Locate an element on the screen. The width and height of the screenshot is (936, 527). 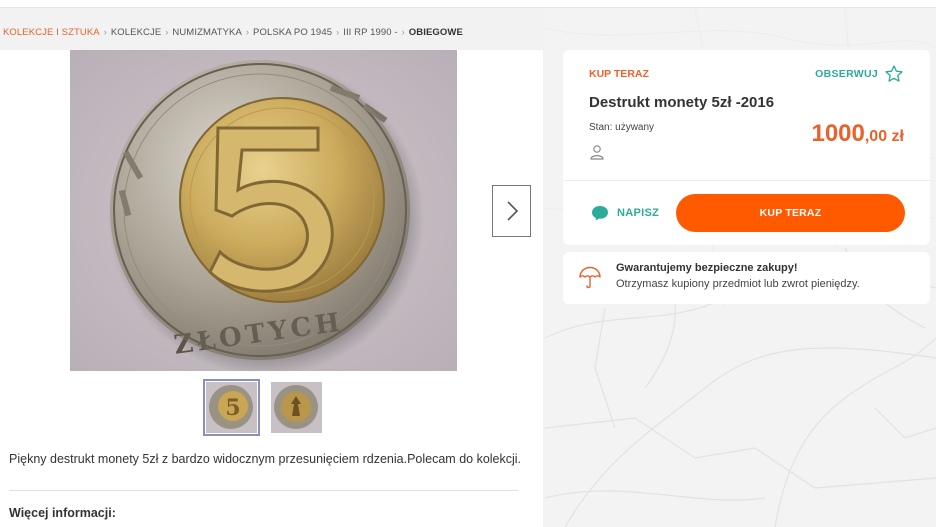
coin-thumbnail-numeral: 5 is located at coordinates (232, 408).